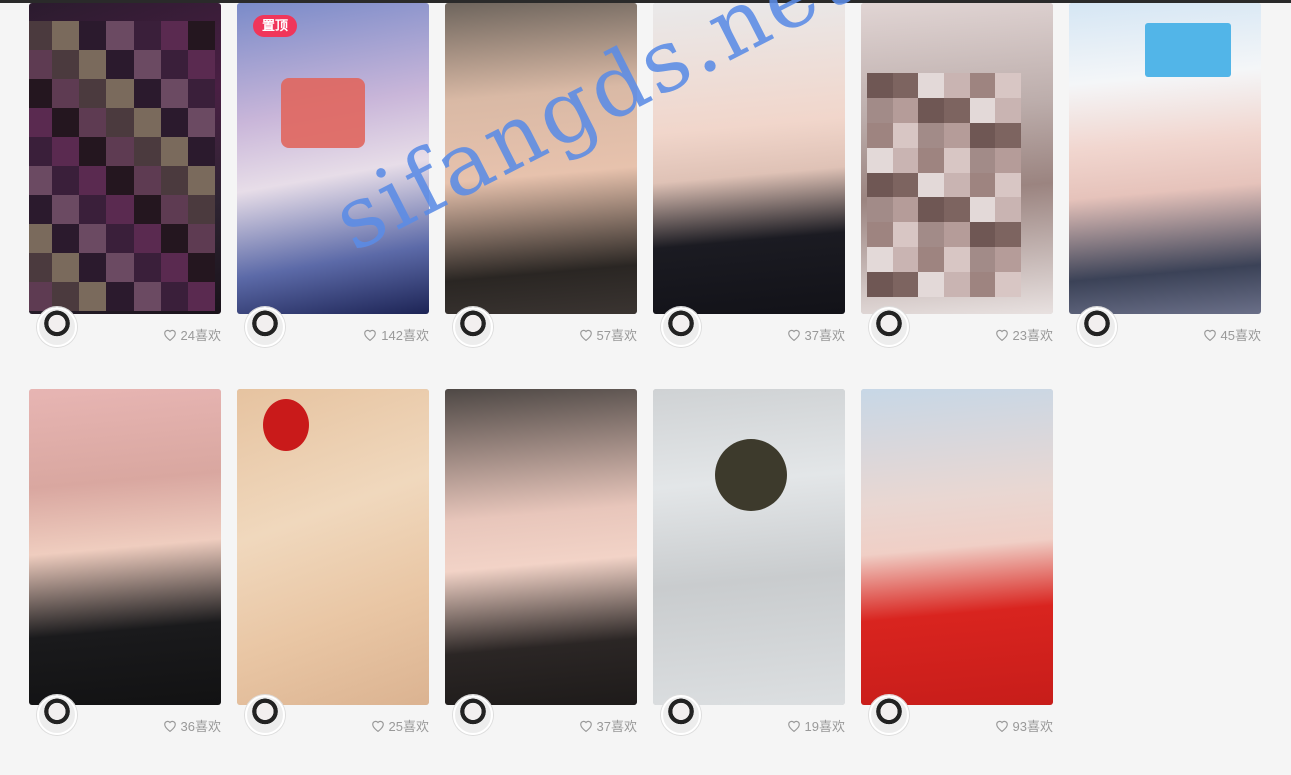 This screenshot has width=1291, height=775. I want to click on video-card: 19喜欢, so click(749, 582).